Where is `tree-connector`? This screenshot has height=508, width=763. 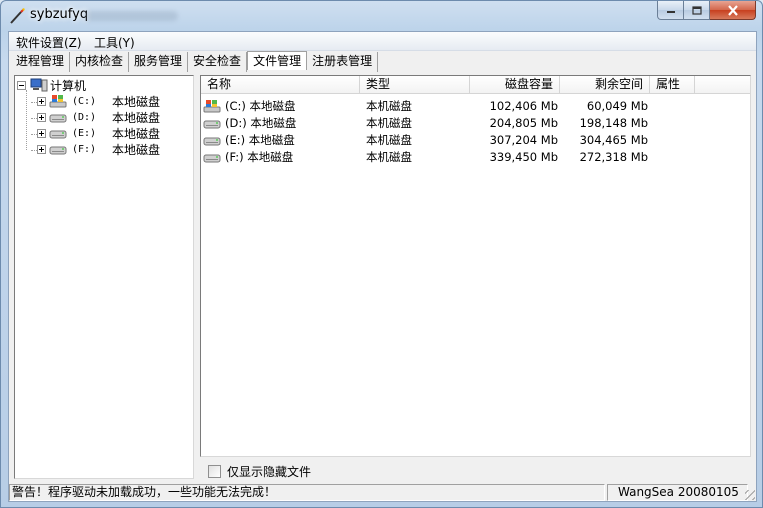 tree-connector is located at coordinates (26, 120).